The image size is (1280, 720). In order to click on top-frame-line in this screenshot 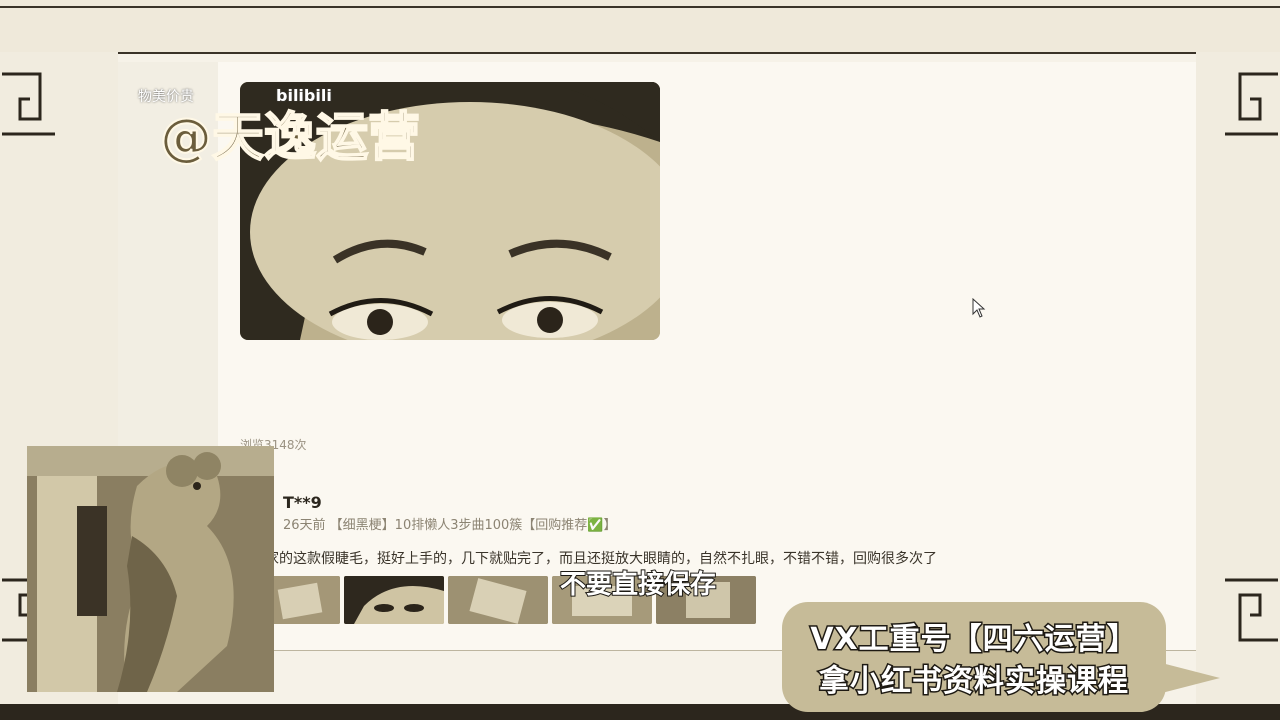, I will do `click(640, 7)`.